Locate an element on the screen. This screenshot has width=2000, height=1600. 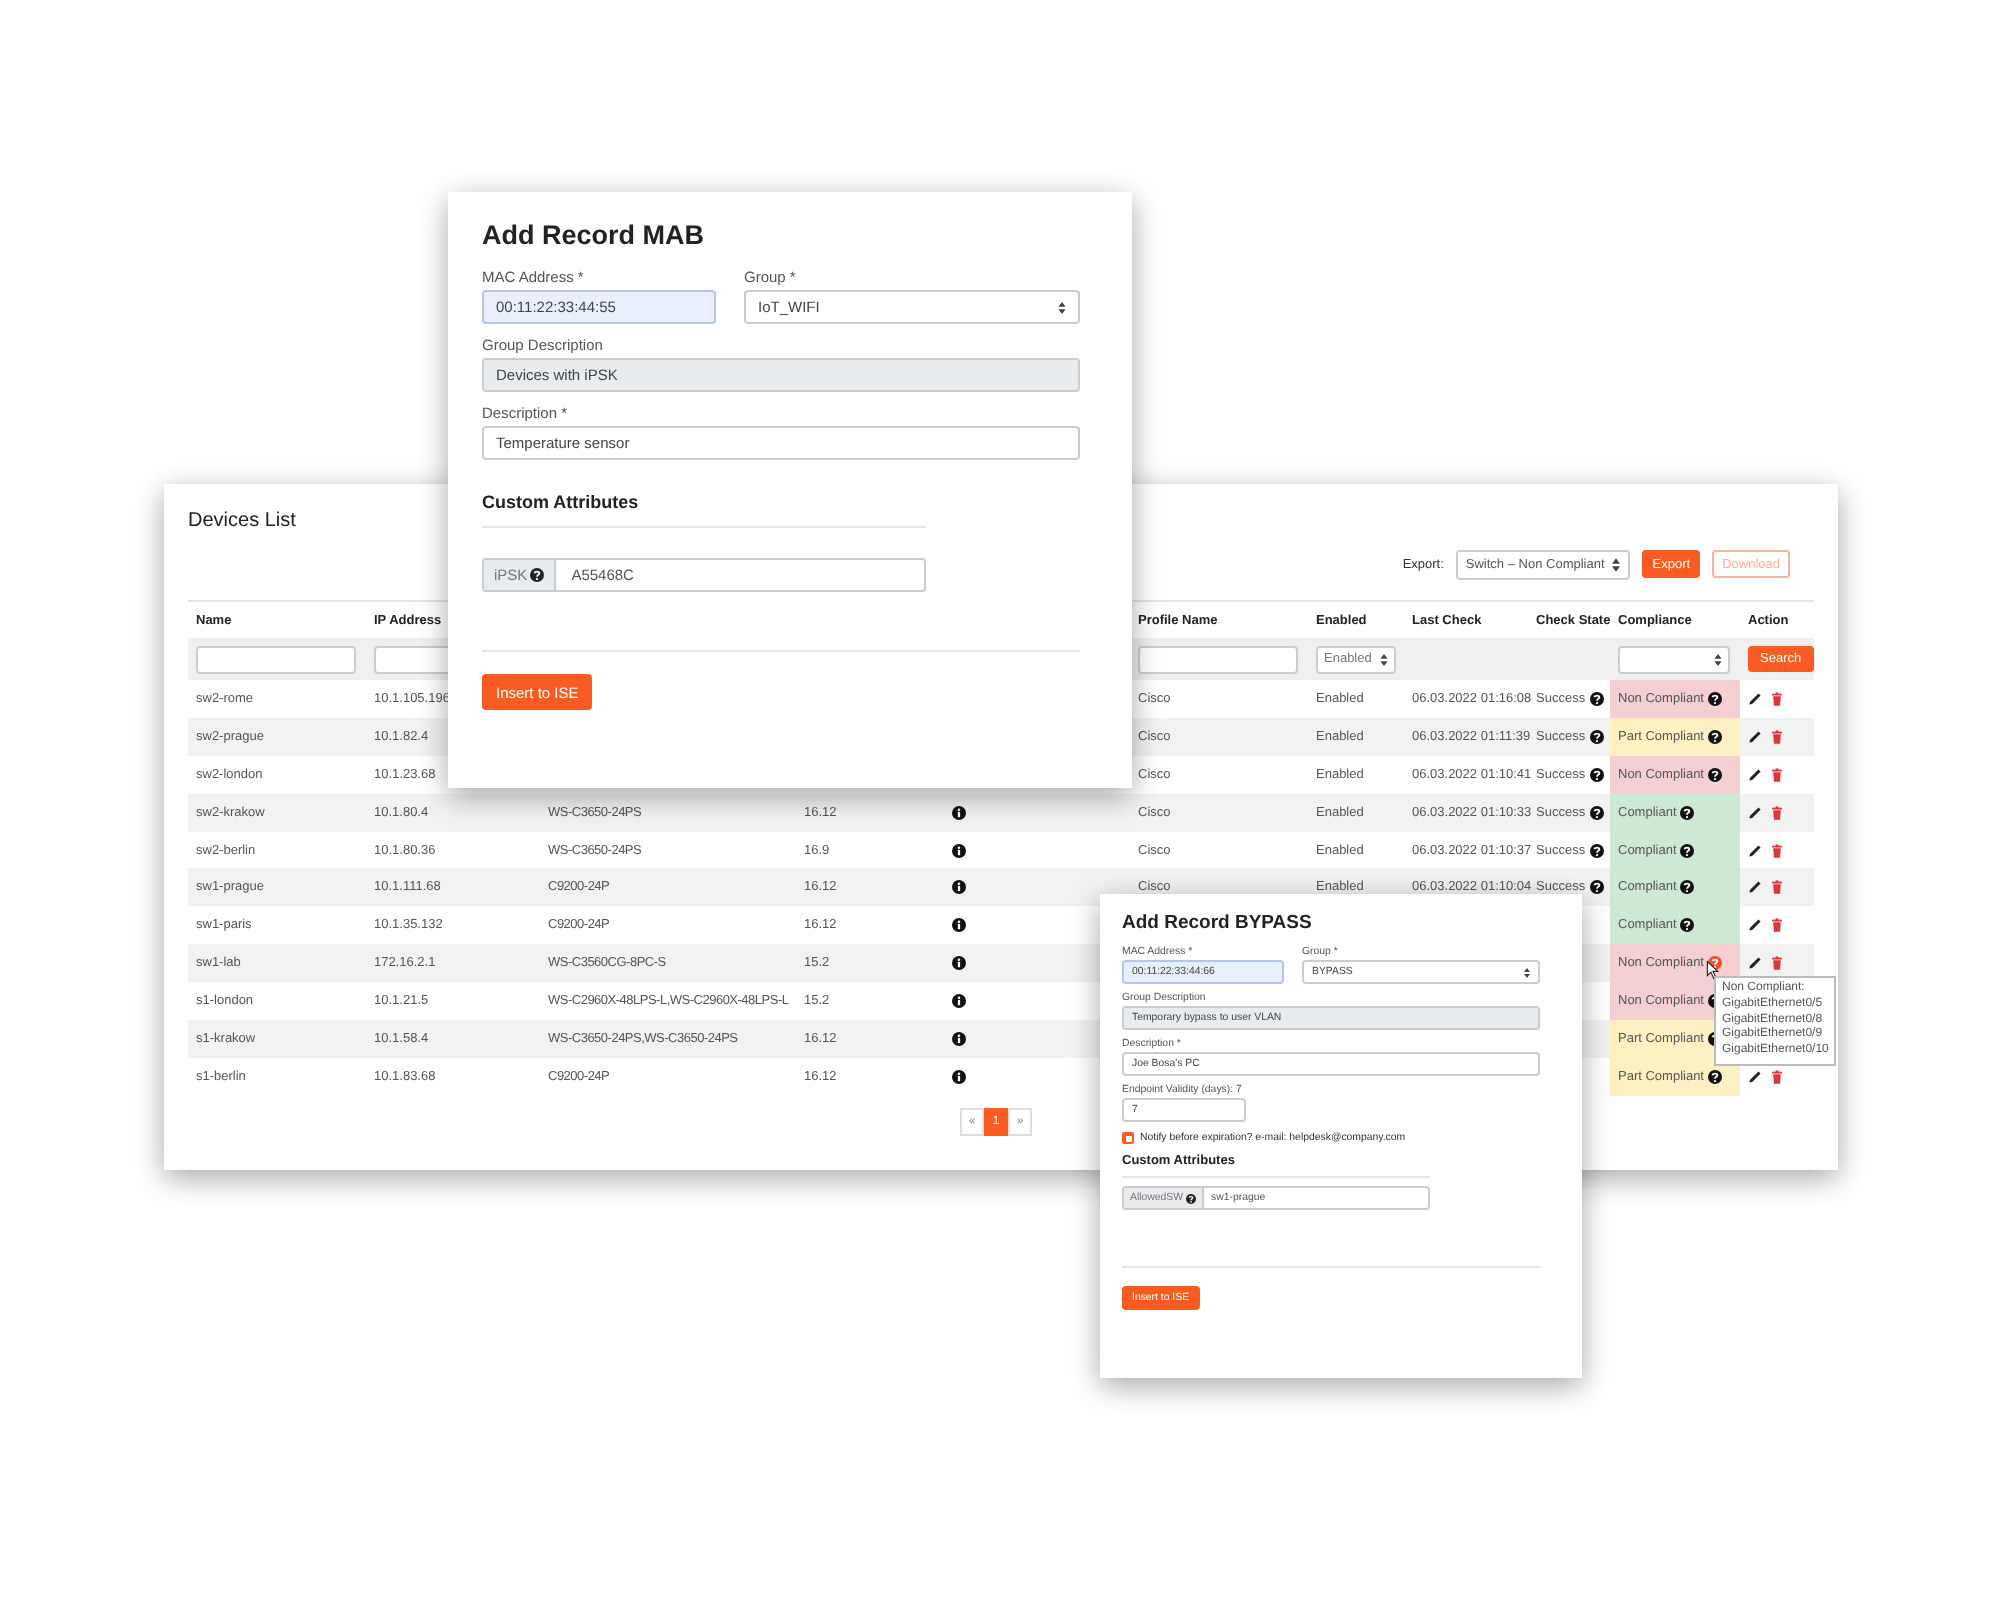
dialog-title: Add Record MAB is located at coordinates (594, 237).